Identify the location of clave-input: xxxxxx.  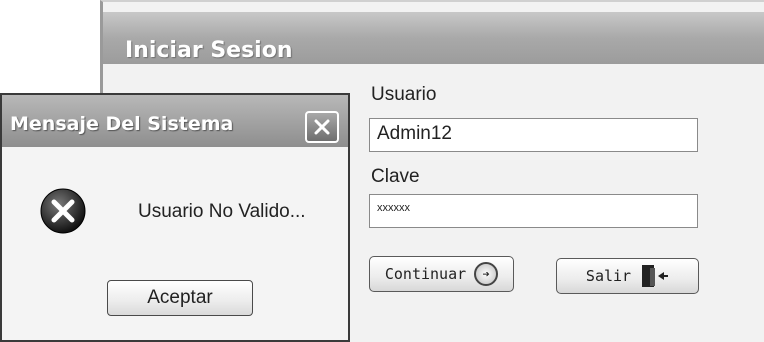
(533, 211).